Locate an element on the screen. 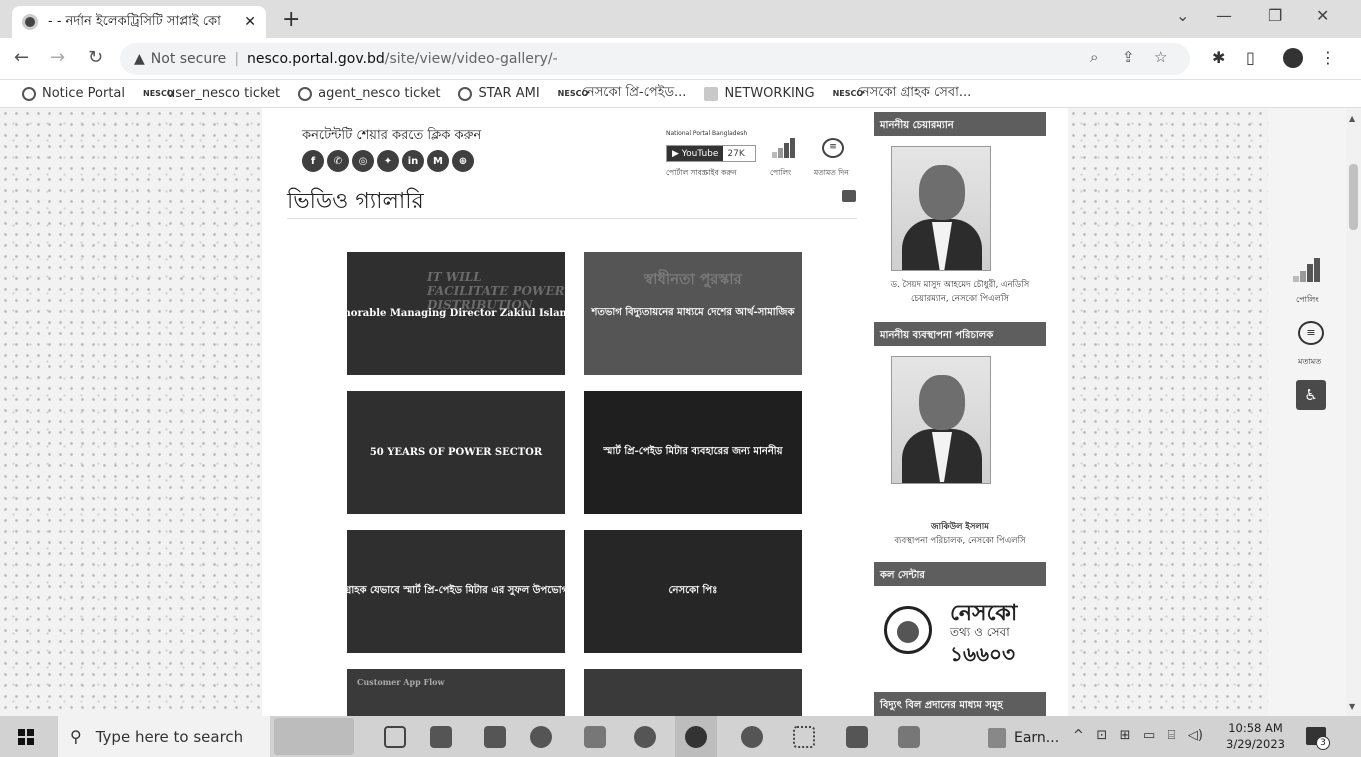 This screenshot has height=757, width=1361. md-photo is located at coordinates (941, 420).